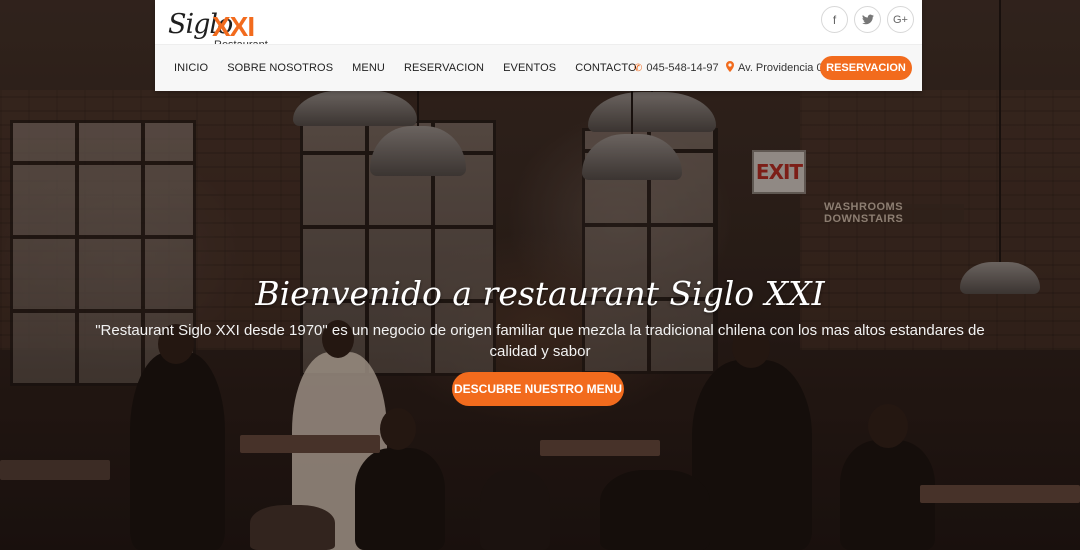  I want to click on twitter-bird-icon, so click(867, 19).